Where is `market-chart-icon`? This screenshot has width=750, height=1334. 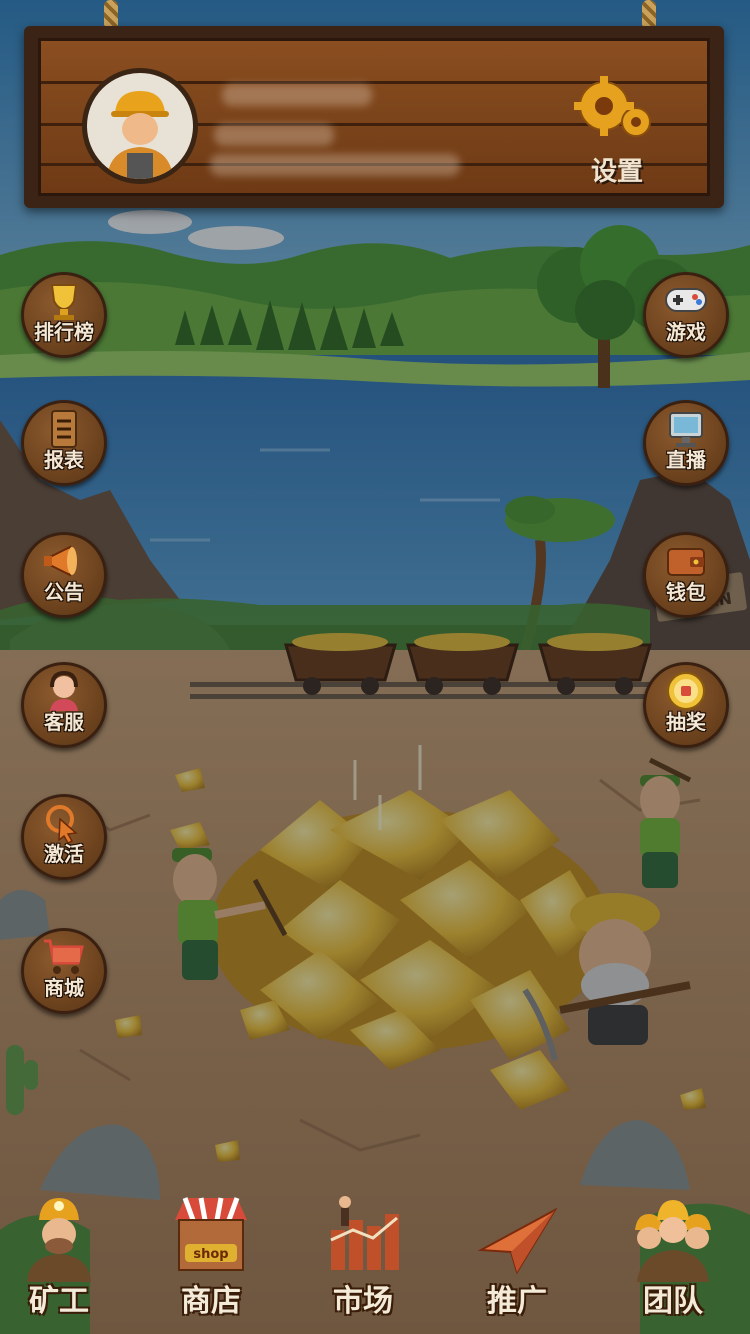
market-chart-icon is located at coordinates (364, 1233).